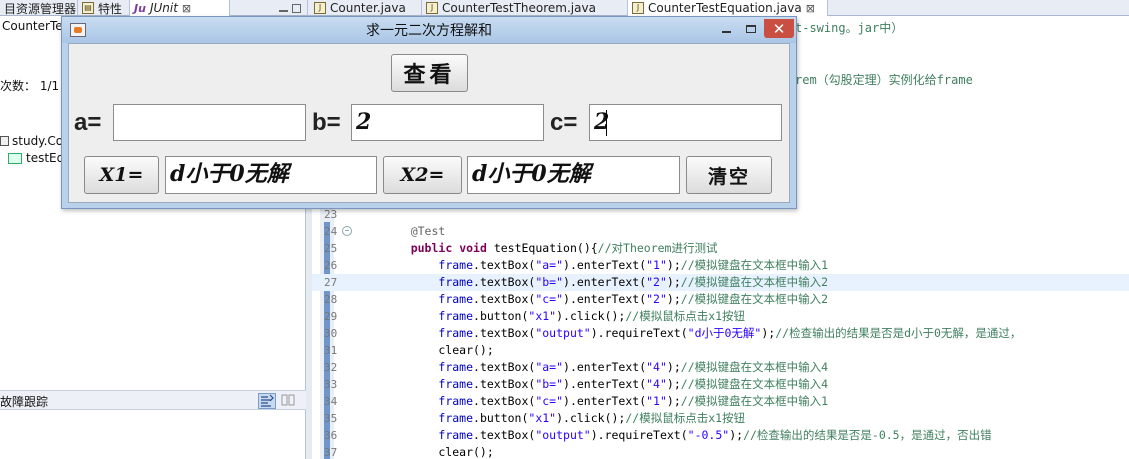 This screenshot has height=459, width=1129. Describe the element at coordinates (36, 158) in the screenshot. I see `tree-item-test: testEq` at that location.